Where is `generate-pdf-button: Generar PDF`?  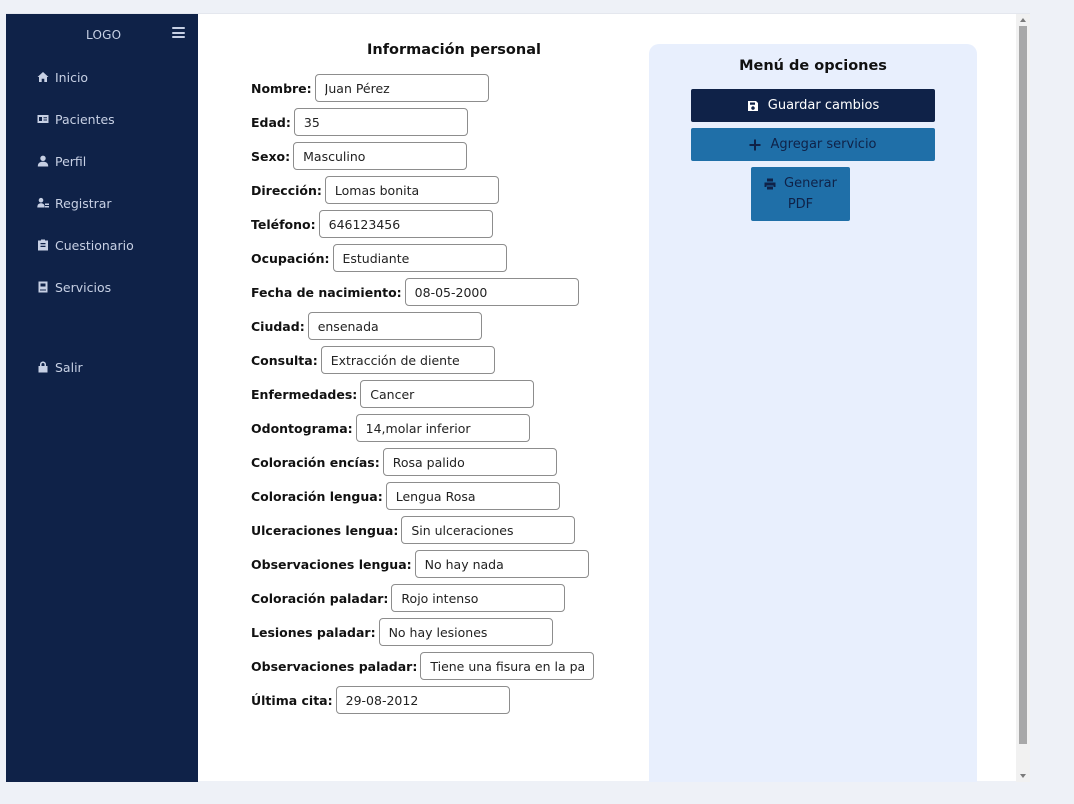
generate-pdf-button: Generar PDF is located at coordinates (800, 194).